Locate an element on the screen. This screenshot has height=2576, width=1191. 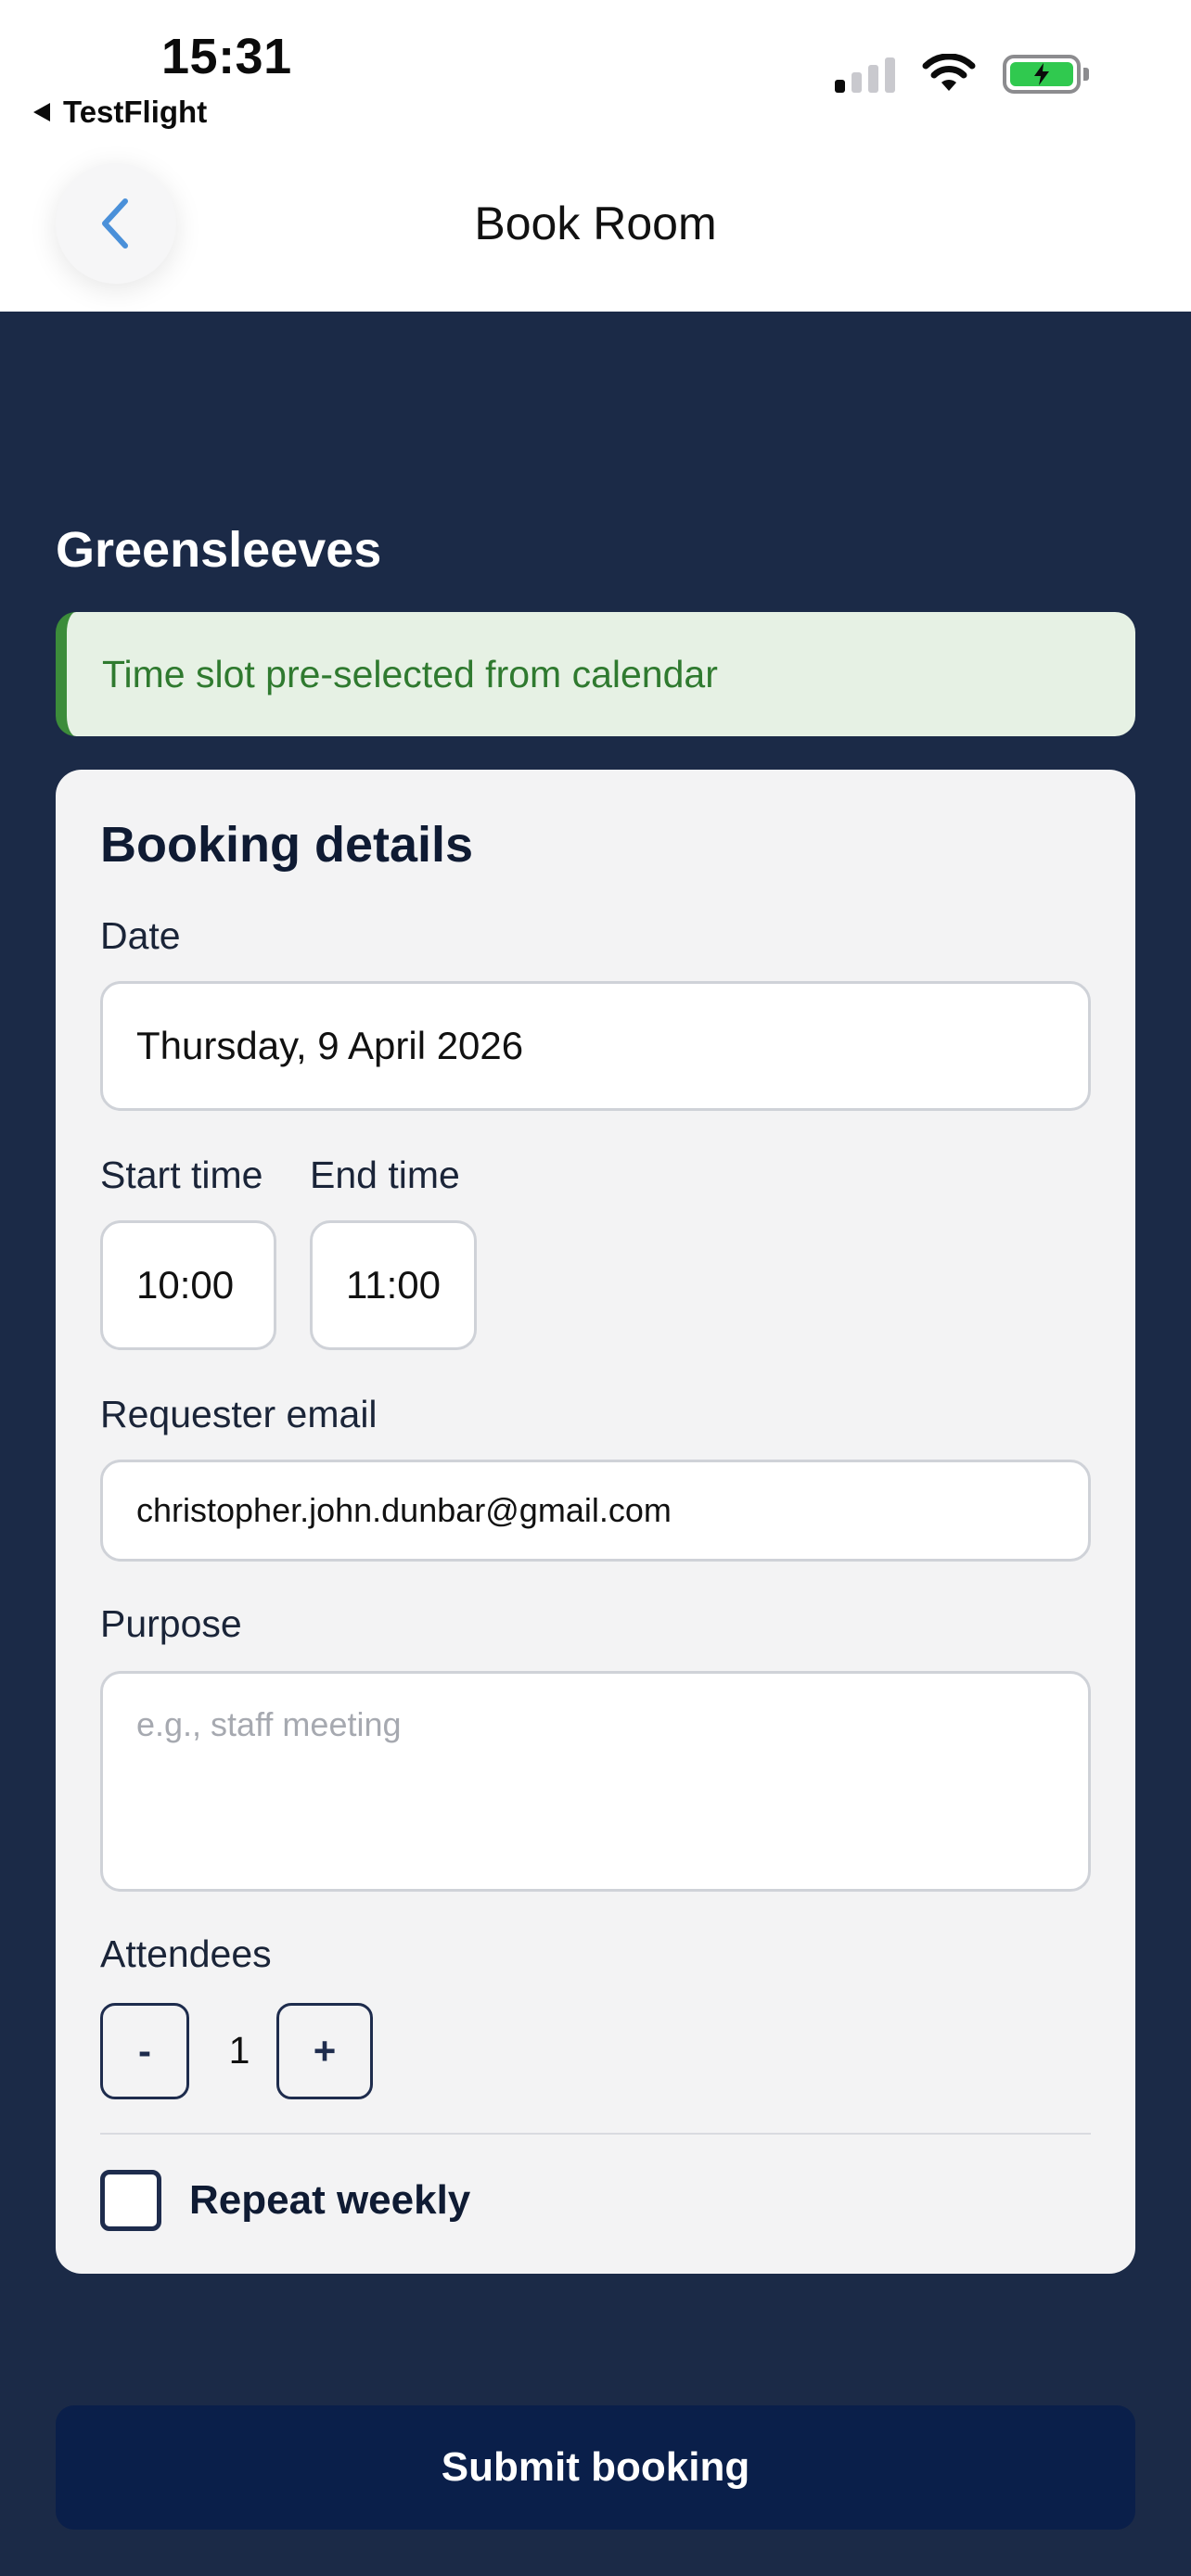
date-label: Date is located at coordinates (140, 936).